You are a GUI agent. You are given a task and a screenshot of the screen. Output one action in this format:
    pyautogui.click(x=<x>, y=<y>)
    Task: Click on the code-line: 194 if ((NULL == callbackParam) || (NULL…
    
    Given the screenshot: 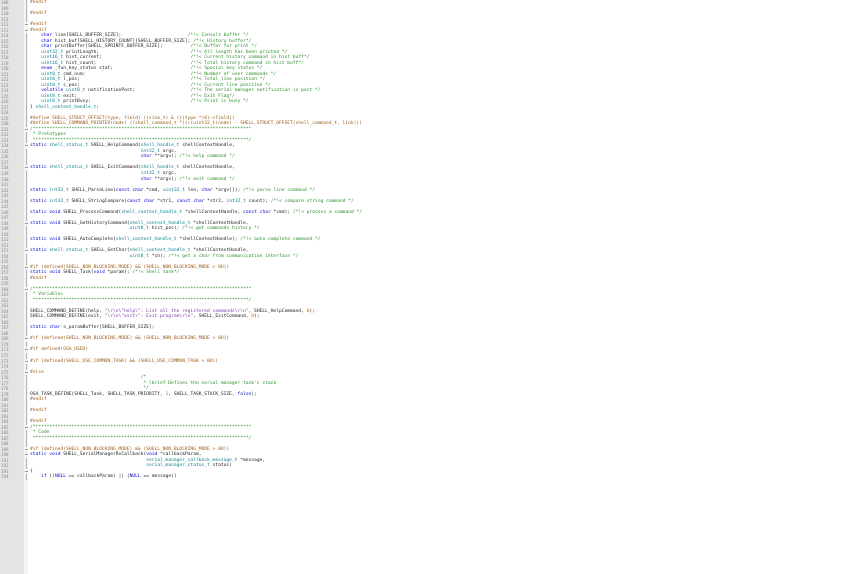 What is the action you would take?
    pyautogui.click(x=425, y=477)
    